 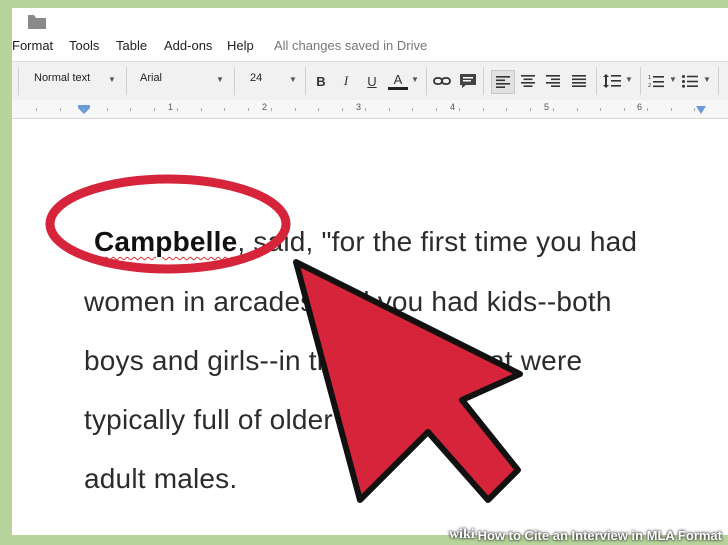 What do you see at coordinates (656, 81) in the screenshot?
I see `numbered-list-icon: 12` at bounding box center [656, 81].